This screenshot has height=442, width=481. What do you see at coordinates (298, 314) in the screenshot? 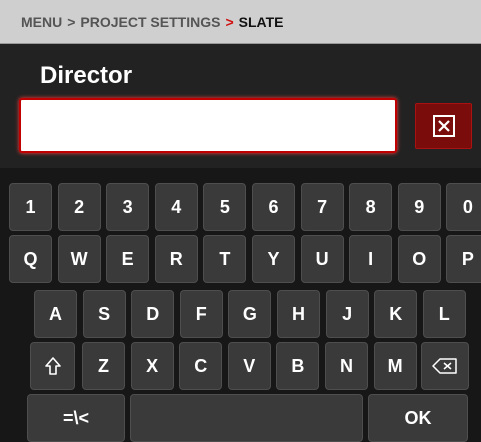
I see `key-h: H` at bounding box center [298, 314].